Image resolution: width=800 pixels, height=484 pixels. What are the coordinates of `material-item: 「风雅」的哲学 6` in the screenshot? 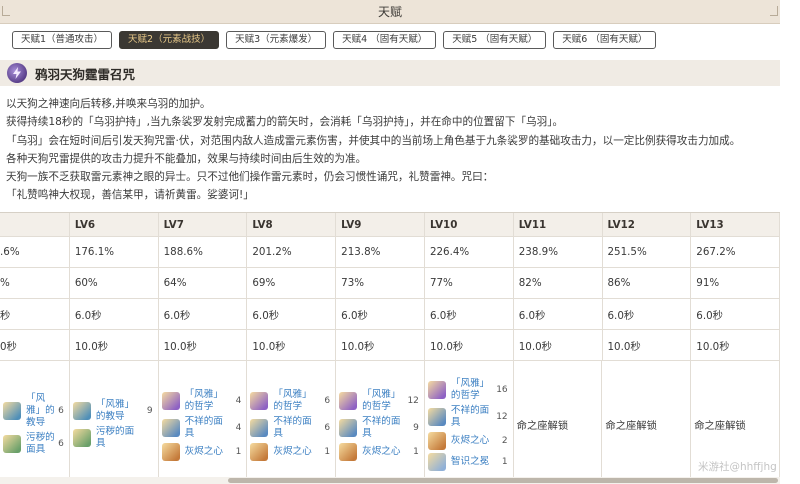 It's located at (292, 401).